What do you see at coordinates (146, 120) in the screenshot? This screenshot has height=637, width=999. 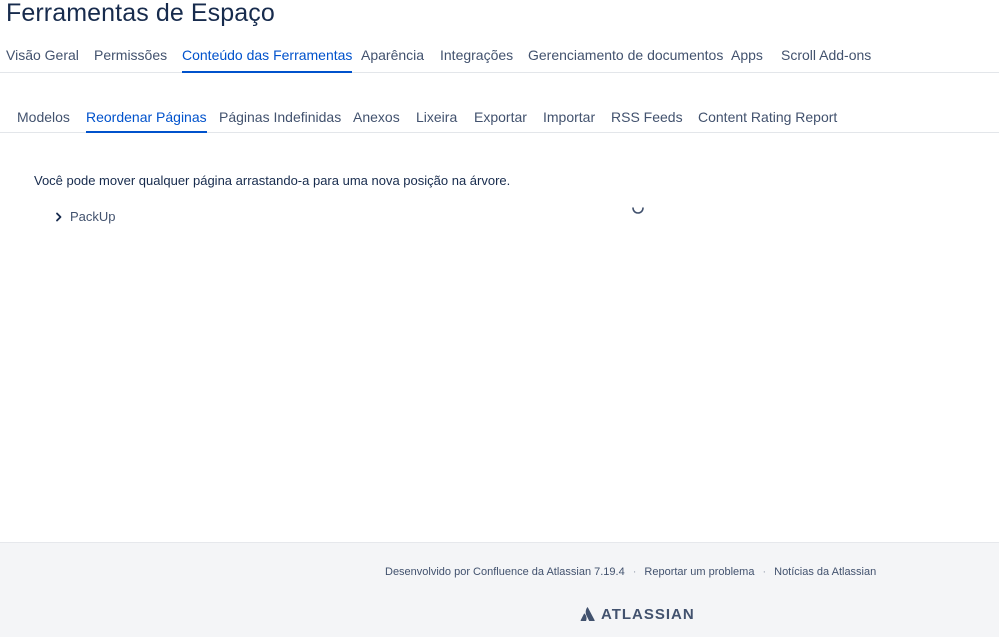 I see `subtab-reordenar-paginas: Reordenar Páginas` at bounding box center [146, 120].